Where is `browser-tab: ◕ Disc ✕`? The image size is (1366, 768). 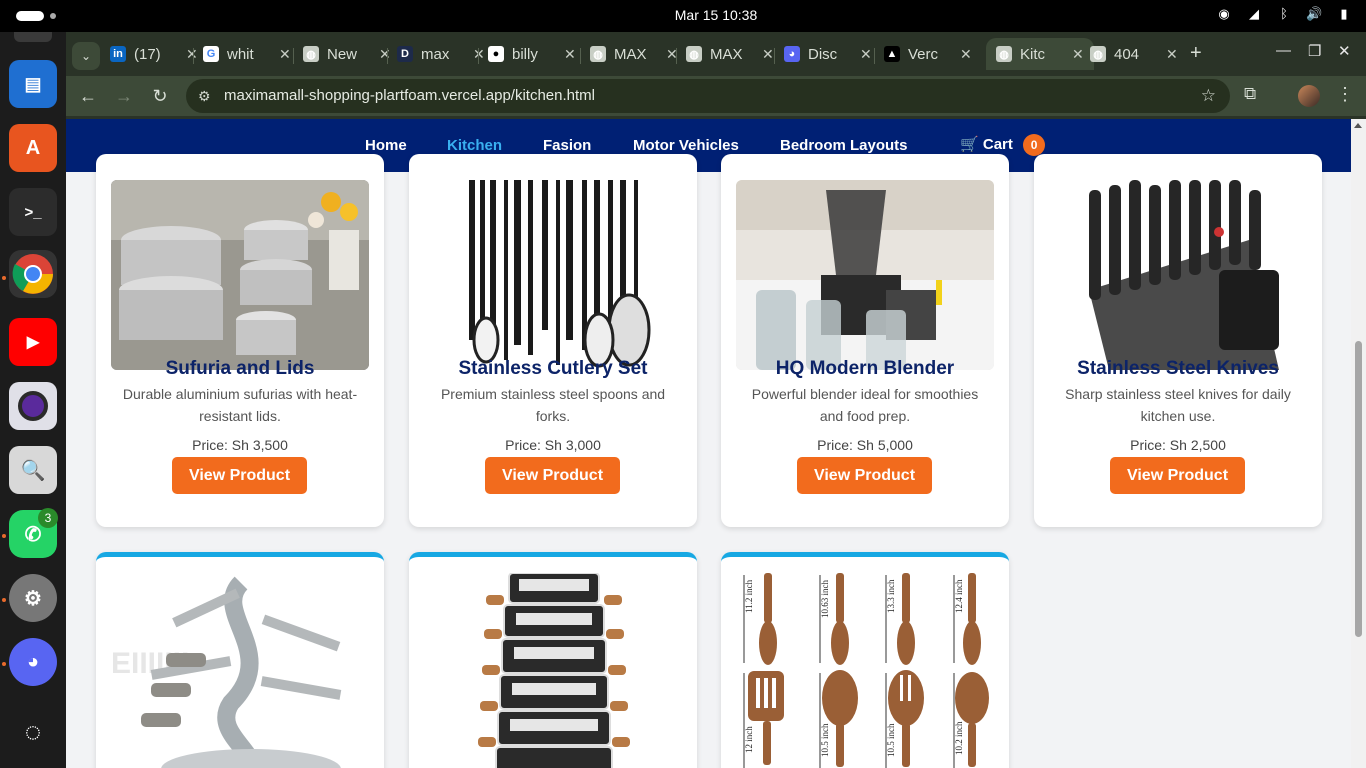
browser-tab: ◕ Disc ✕ is located at coordinates (828, 54).